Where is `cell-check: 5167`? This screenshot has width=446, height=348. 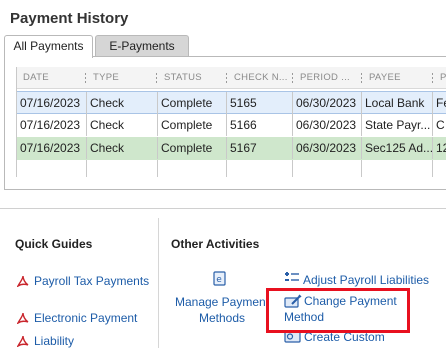 cell-check: 5167 is located at coordinates (260, 148).